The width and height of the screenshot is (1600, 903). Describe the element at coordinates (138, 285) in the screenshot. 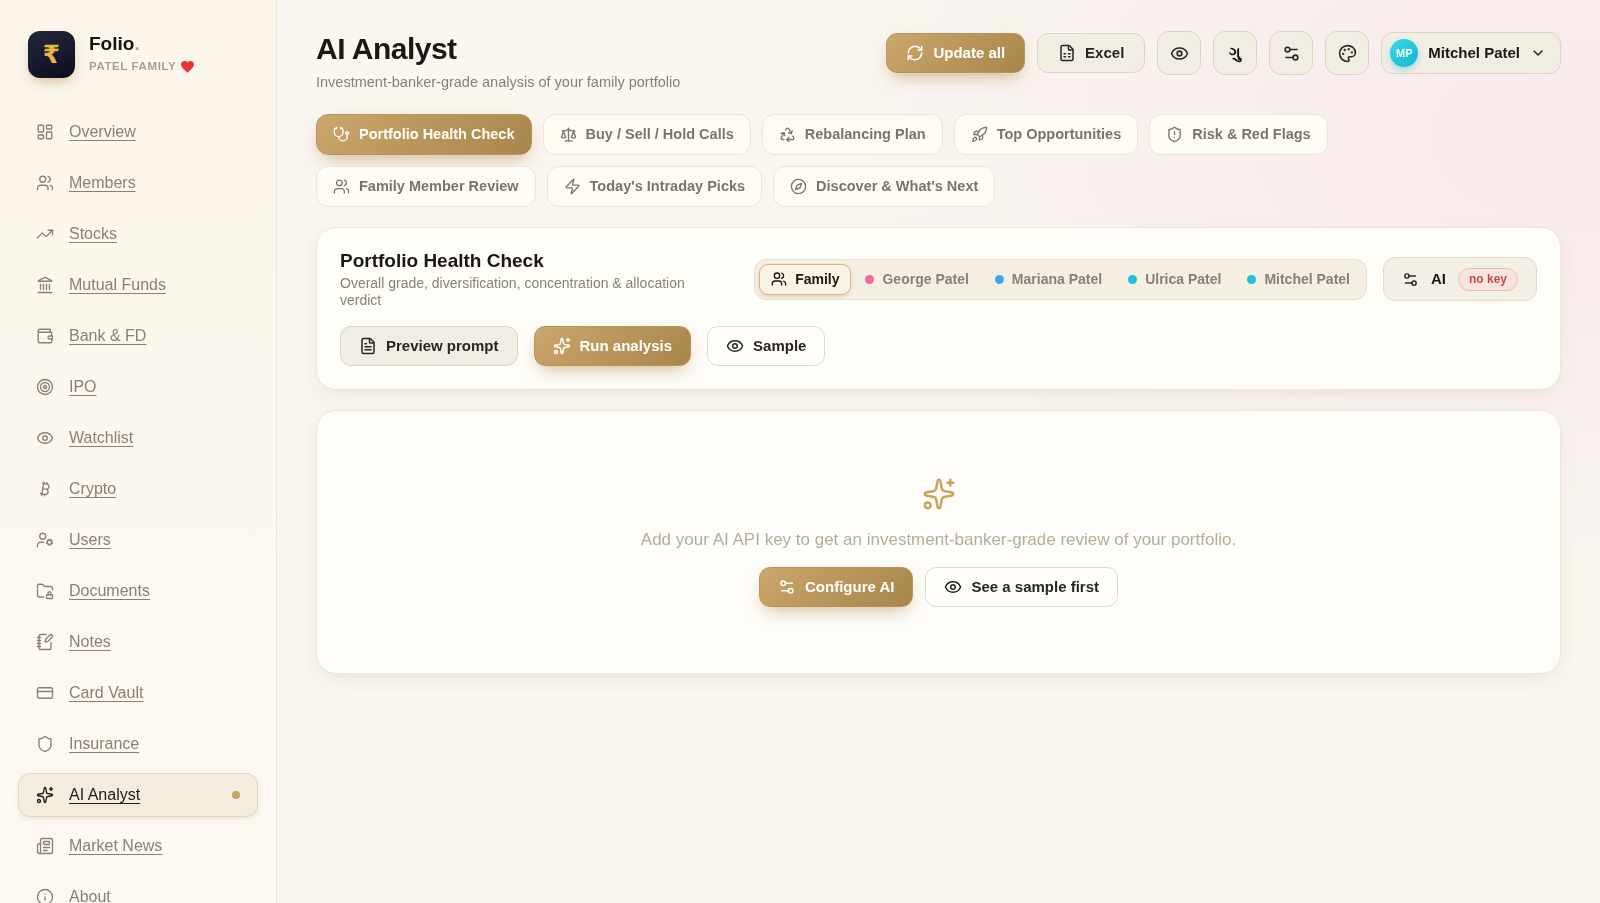

I see `nav-link: Mutual Funds` at that location.